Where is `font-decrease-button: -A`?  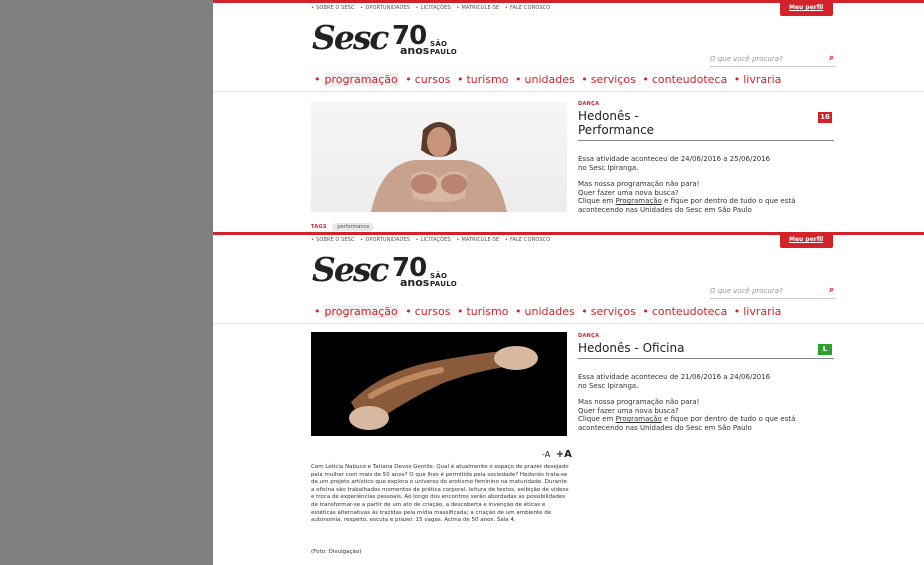 font-decrease-button: -A is located at coordinates (546, 454).